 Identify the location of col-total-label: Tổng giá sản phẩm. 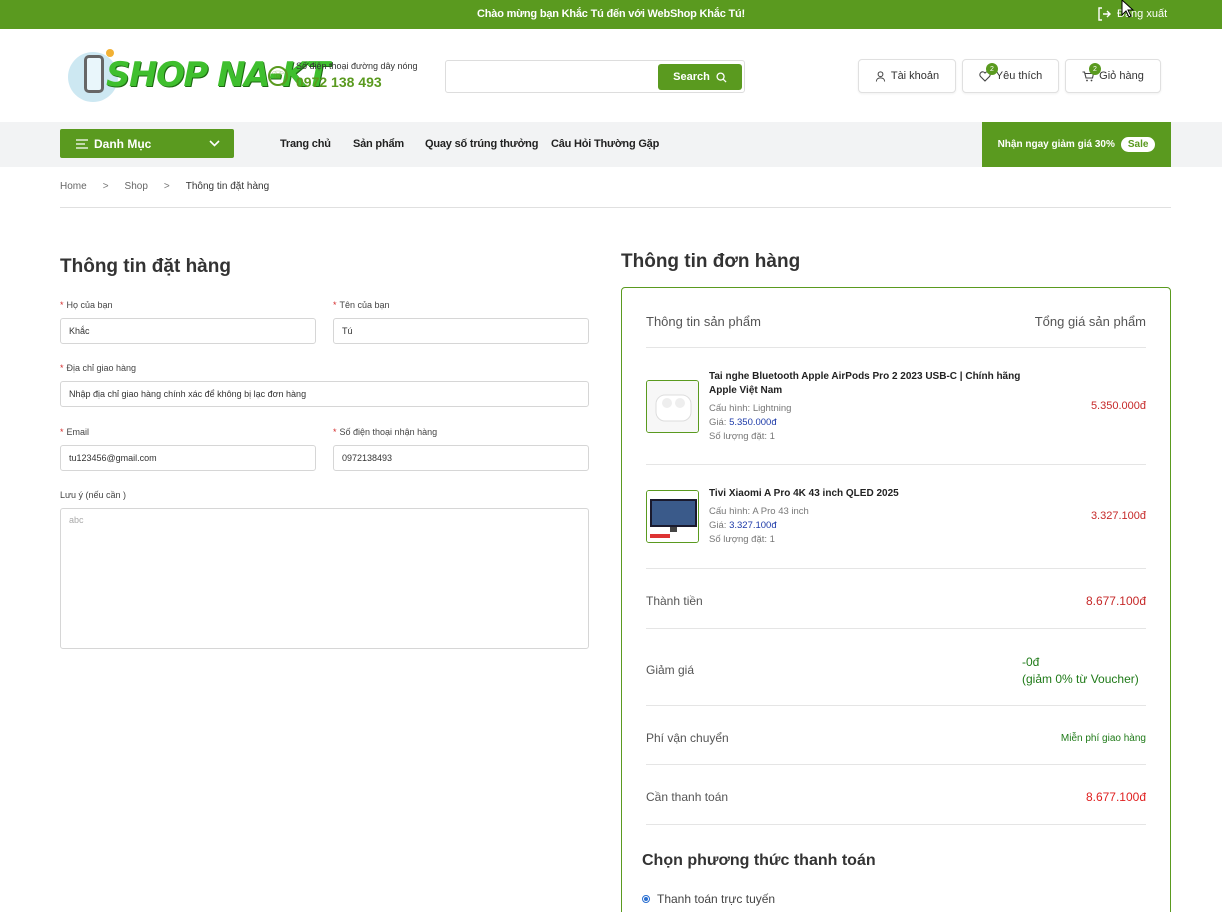
(1090, 321).